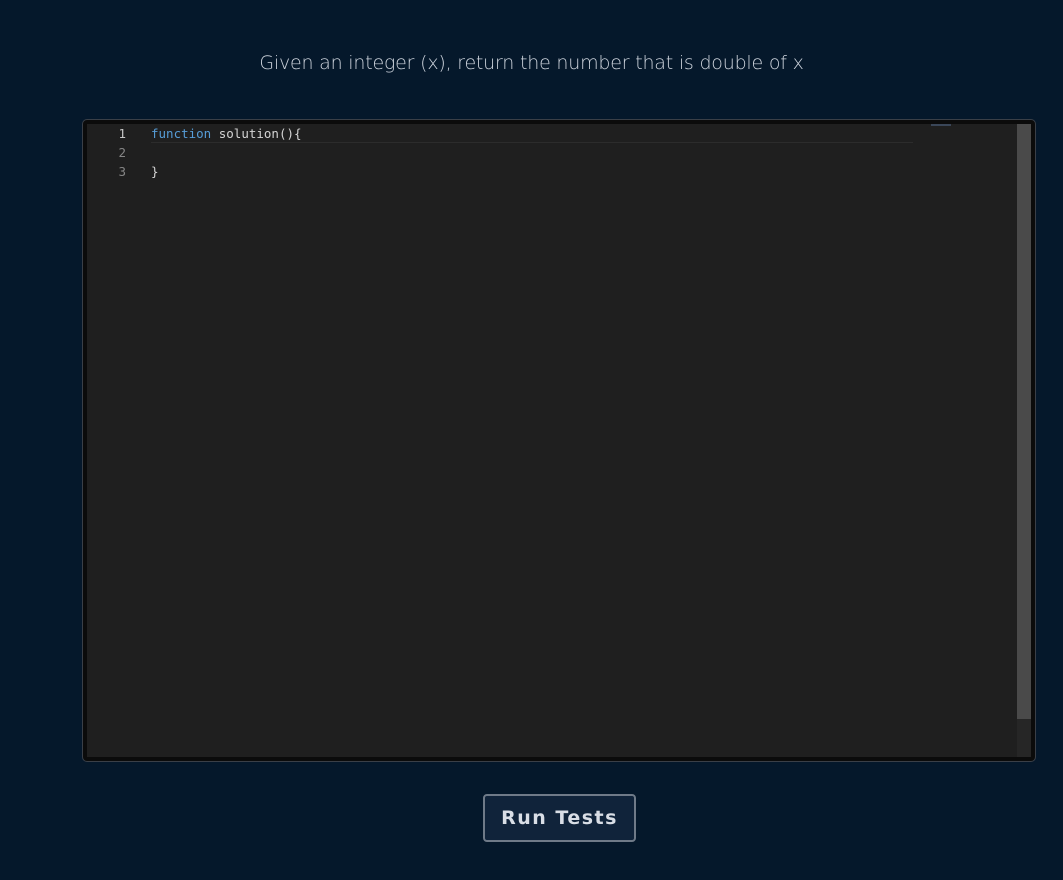 Image resolution: width=1063 pixels, height=880 pixels. I want to click on vertical-scrollbar, so click(1024, 440).